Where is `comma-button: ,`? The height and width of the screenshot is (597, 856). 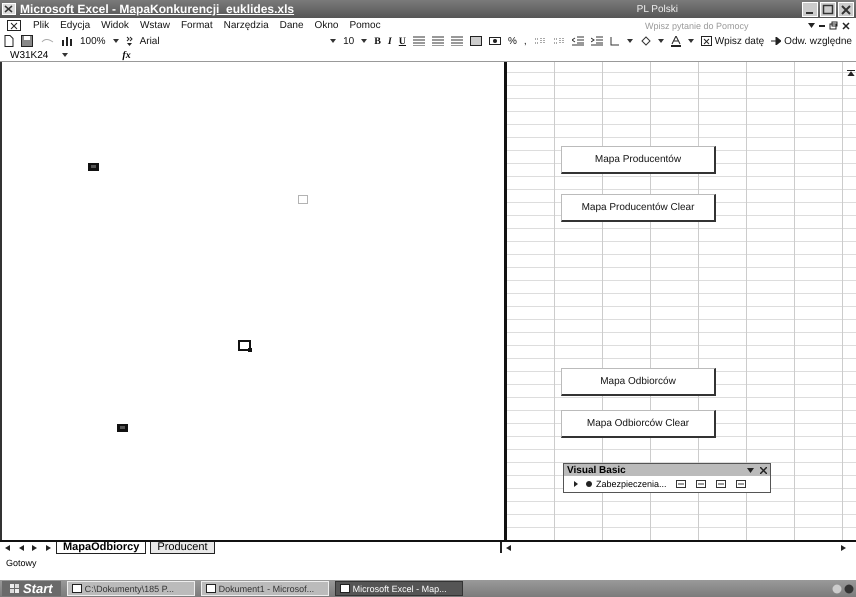
comma-button: , is located at coordinates (525, 41).